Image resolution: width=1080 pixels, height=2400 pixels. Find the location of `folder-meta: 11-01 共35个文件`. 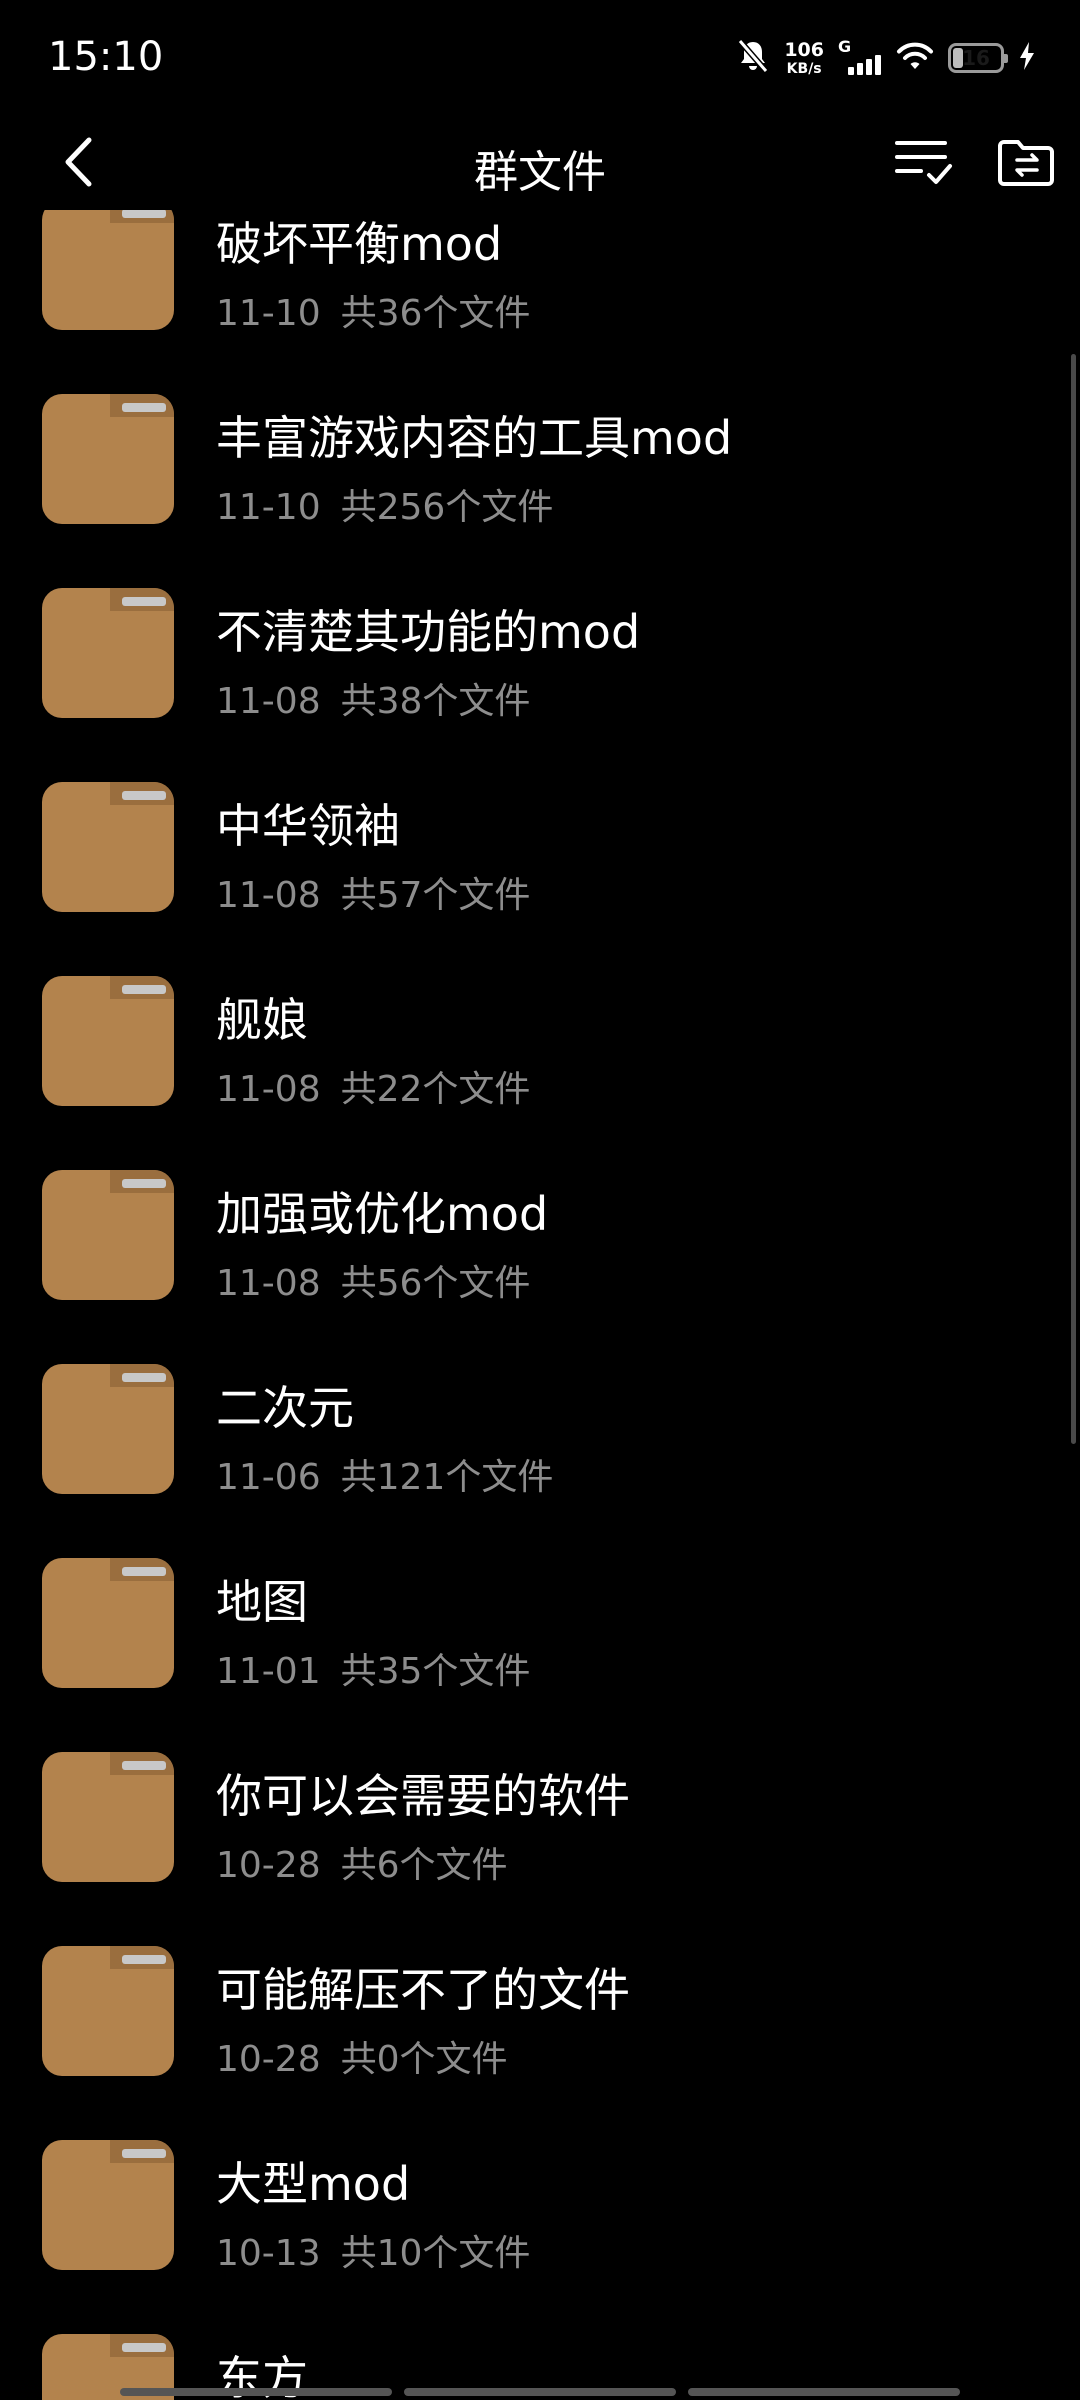

folder-meta: 11-01 共35个文件 is located at coordinates (373, 1668).